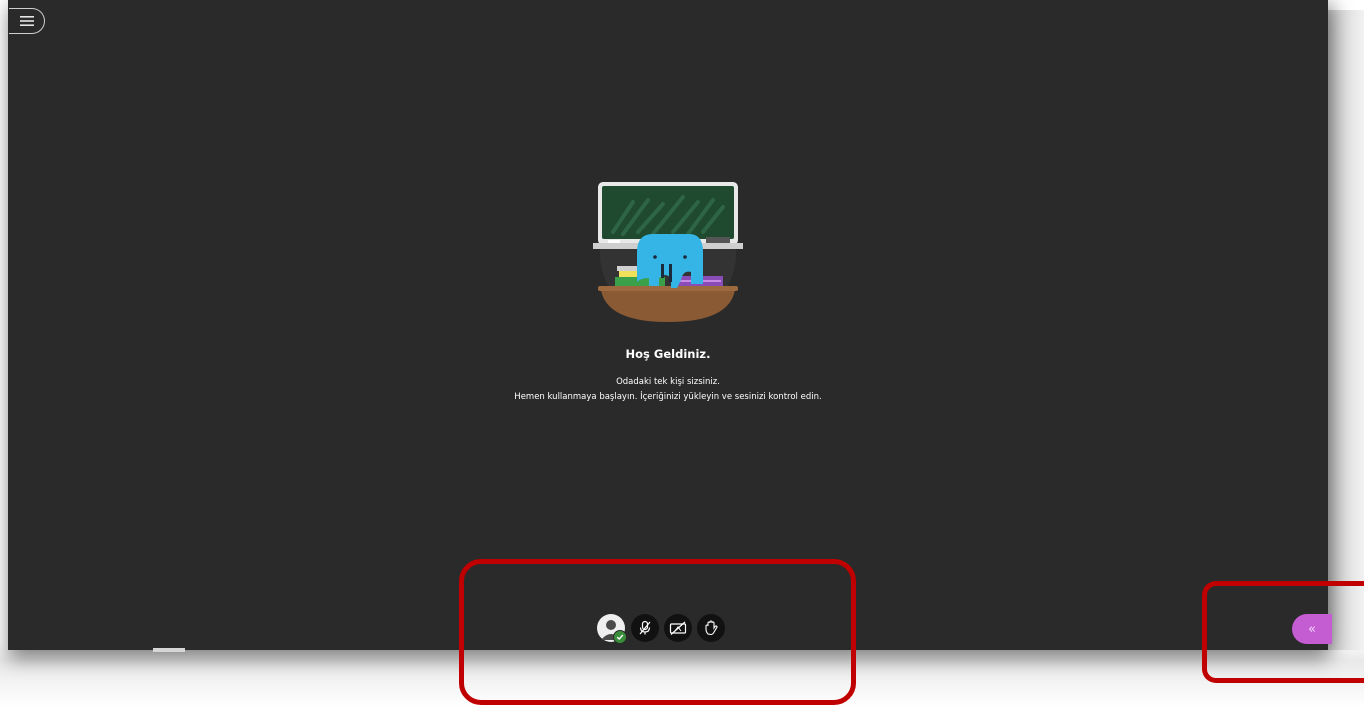 The image size is (1364, 707). Describe the element at coordinates (657, 632) in the screenshot. I see `annotation-highlight-controls` at that location.